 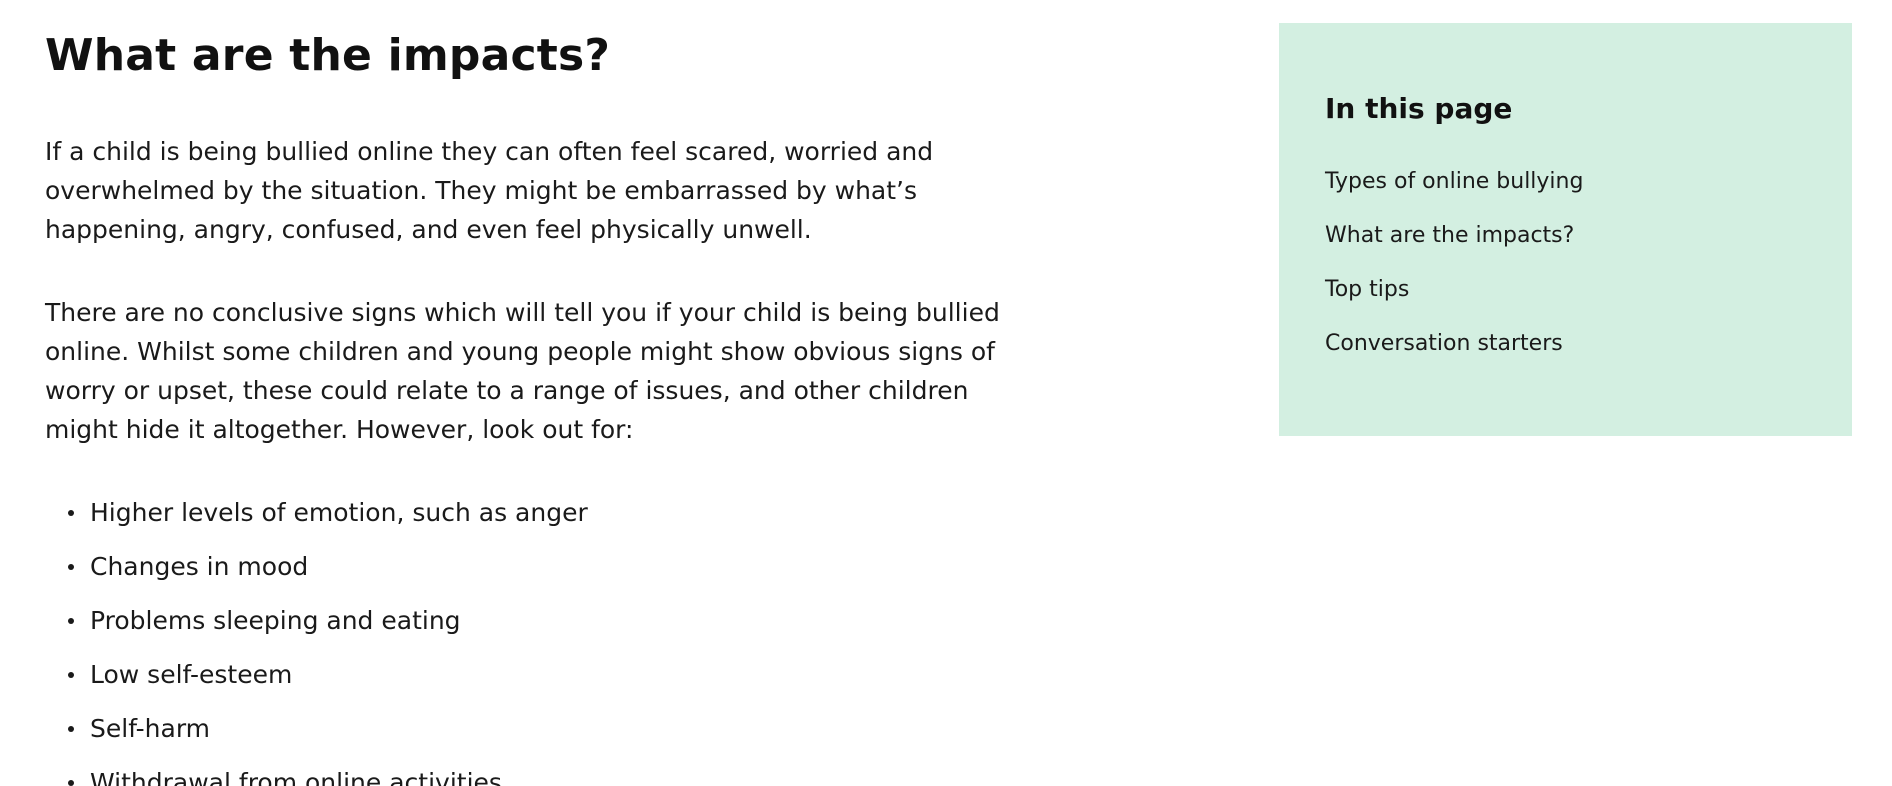 I want to click on toc-link-top-tips: Top tips, so click(x=1565, y=290).